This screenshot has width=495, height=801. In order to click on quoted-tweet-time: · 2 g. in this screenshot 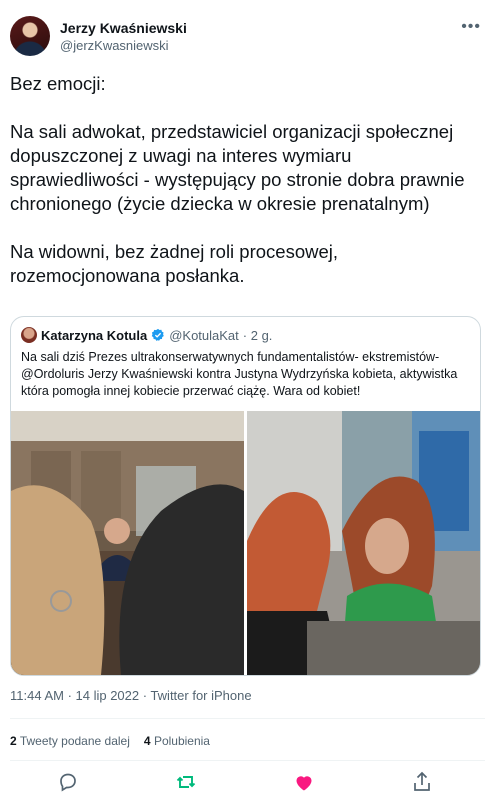, I will do `click(257, 335)`.